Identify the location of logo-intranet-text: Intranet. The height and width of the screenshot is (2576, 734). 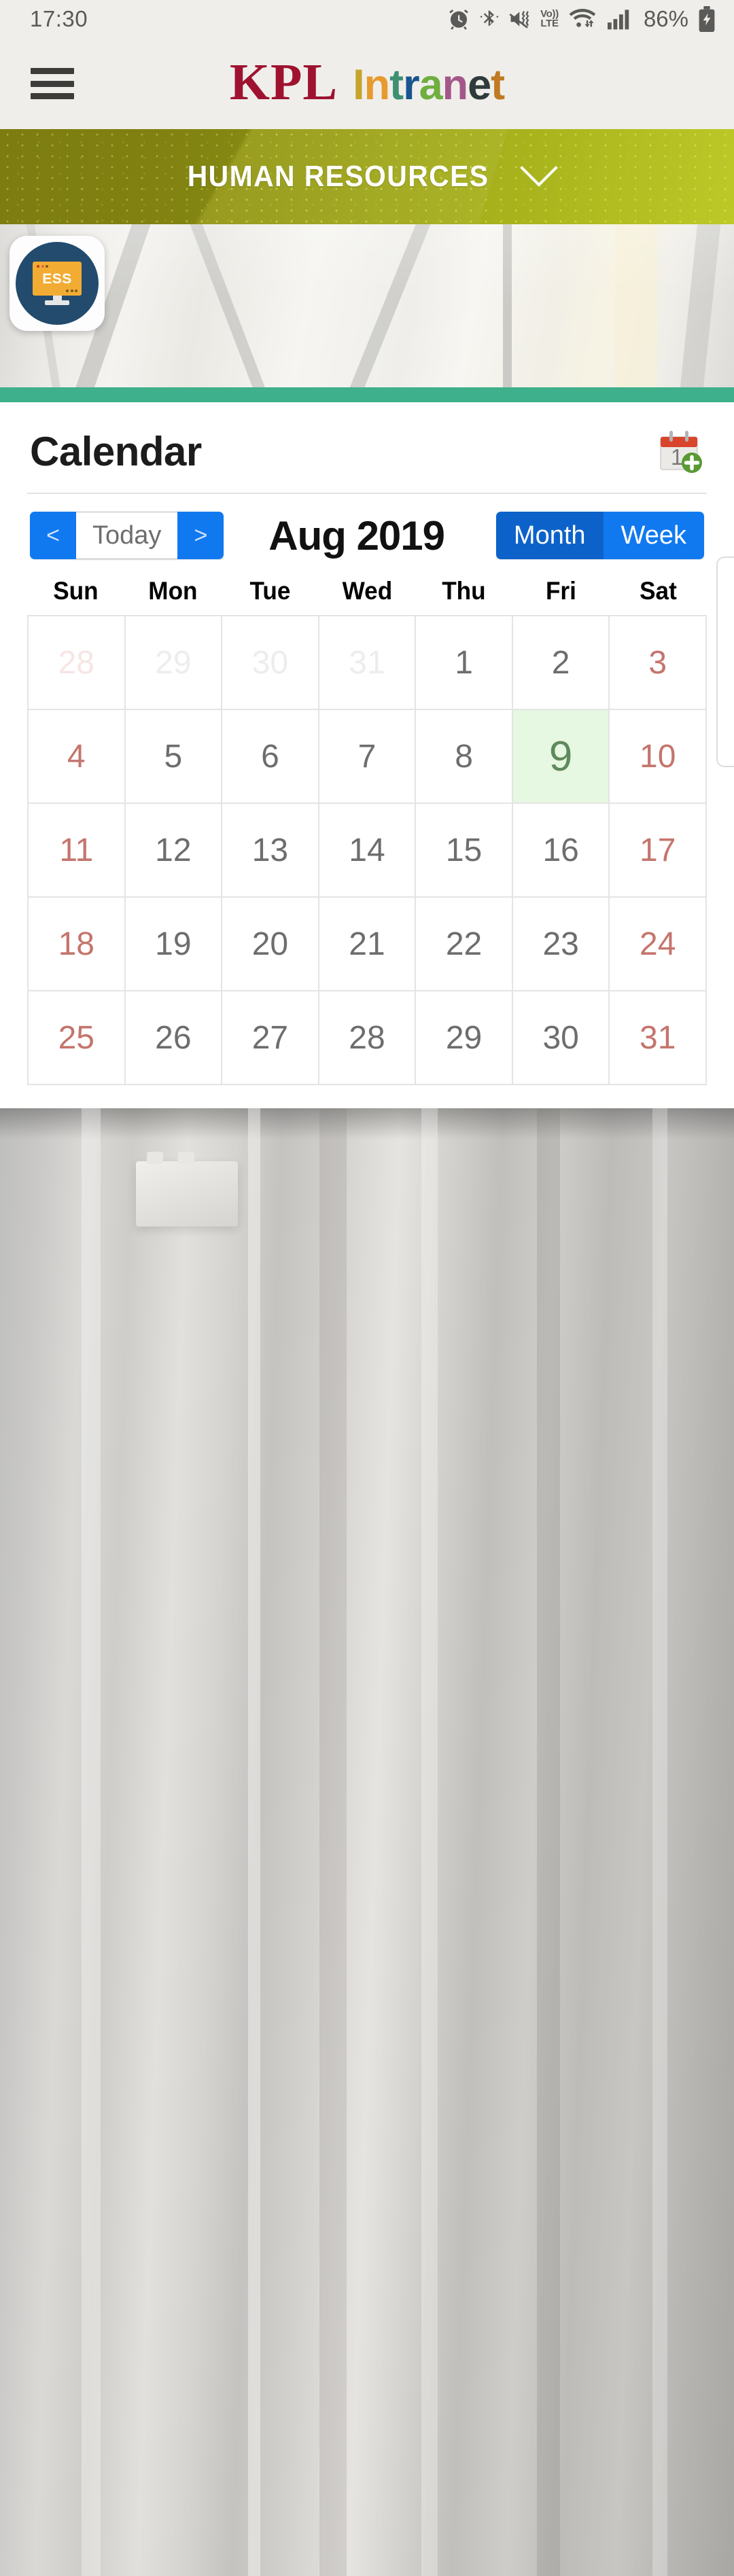
(429, 84).